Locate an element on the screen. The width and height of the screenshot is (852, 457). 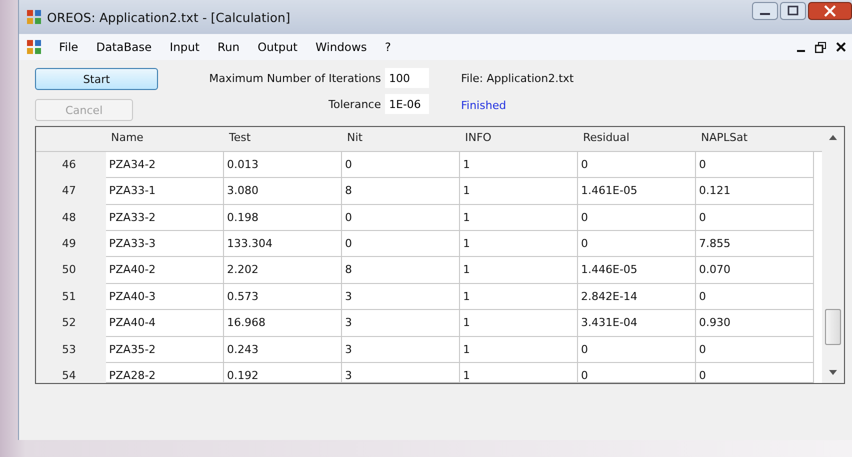
menu-item: Windows is located at coordinates (341, 47).